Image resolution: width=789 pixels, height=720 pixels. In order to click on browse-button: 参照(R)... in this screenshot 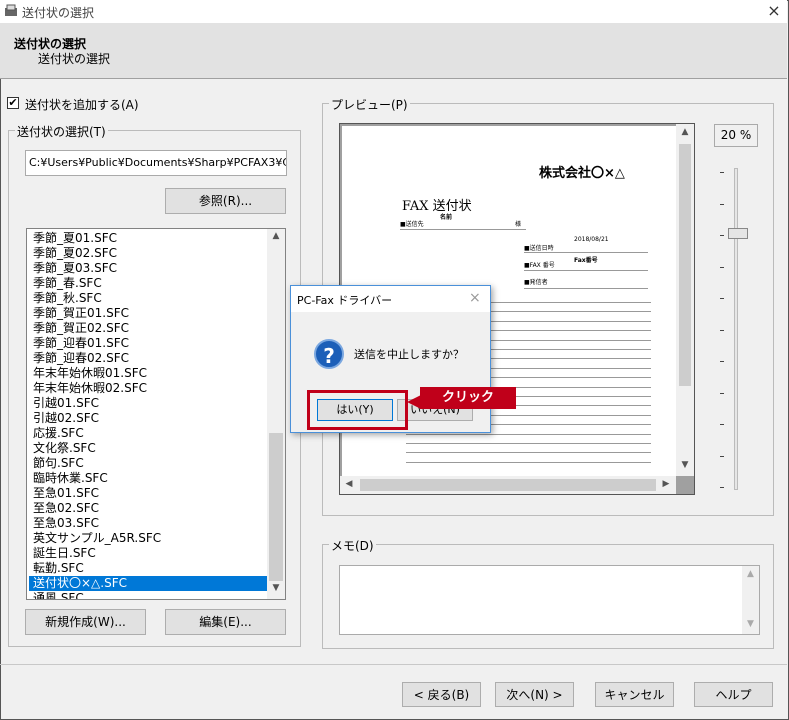, I will do `click(225, 201)`.